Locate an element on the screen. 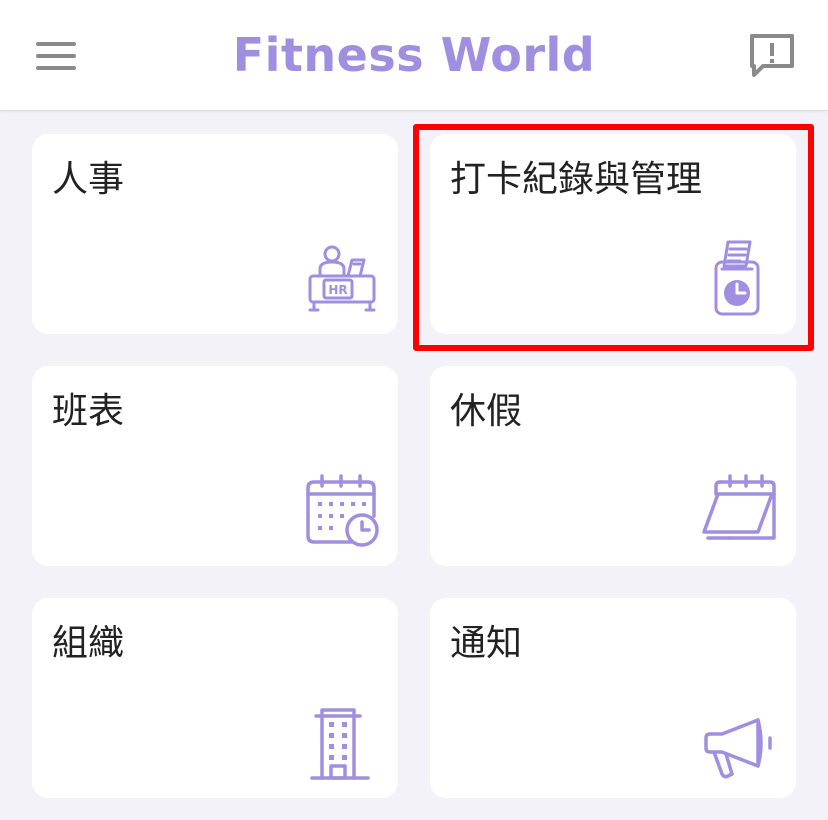  card-punch-records: 打卡紀錄與管理 is located at coordinates (613, 234).